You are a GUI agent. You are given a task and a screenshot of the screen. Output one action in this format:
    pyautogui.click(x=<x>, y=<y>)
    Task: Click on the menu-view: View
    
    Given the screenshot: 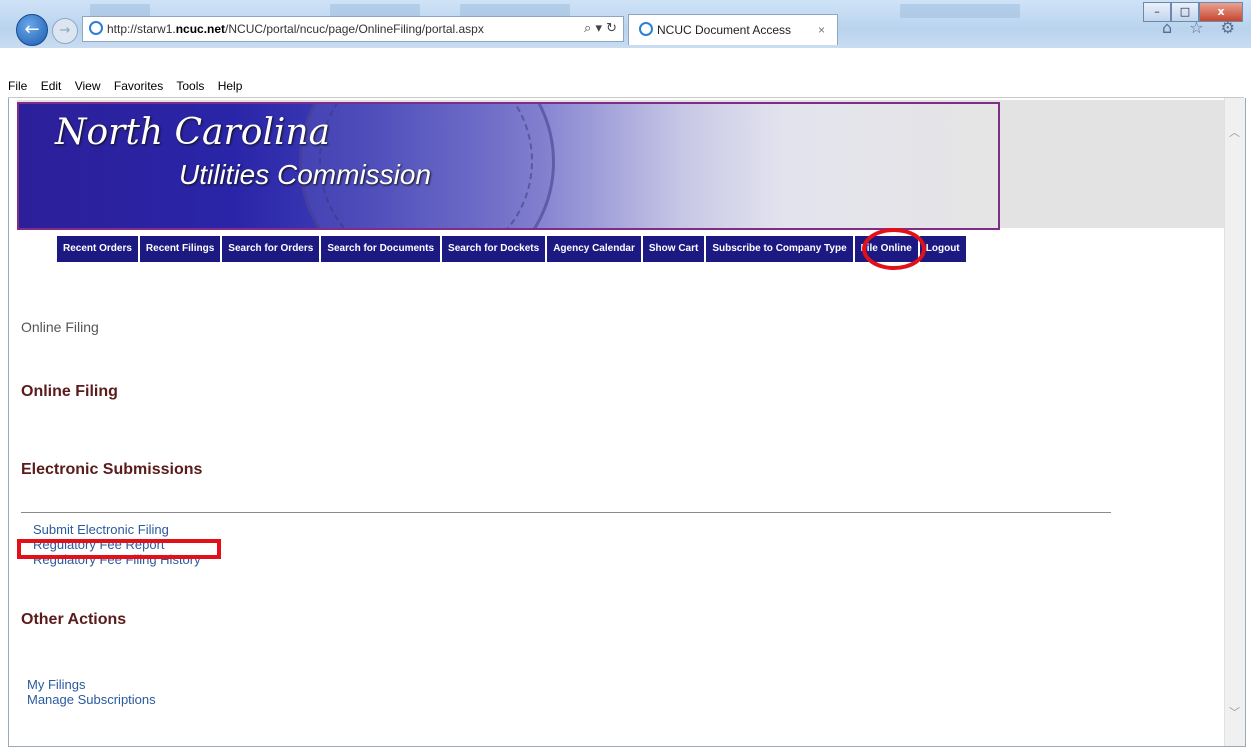 What is the action you would take?
    pyautogui.click(x=88, y=86)
    